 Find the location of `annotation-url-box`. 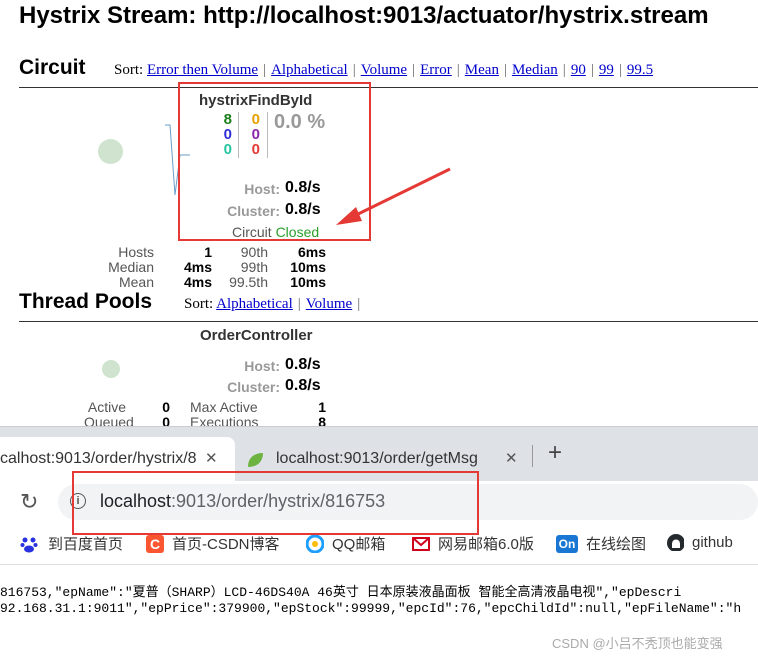

annotation-url-box is located at coordinates (275, 503).